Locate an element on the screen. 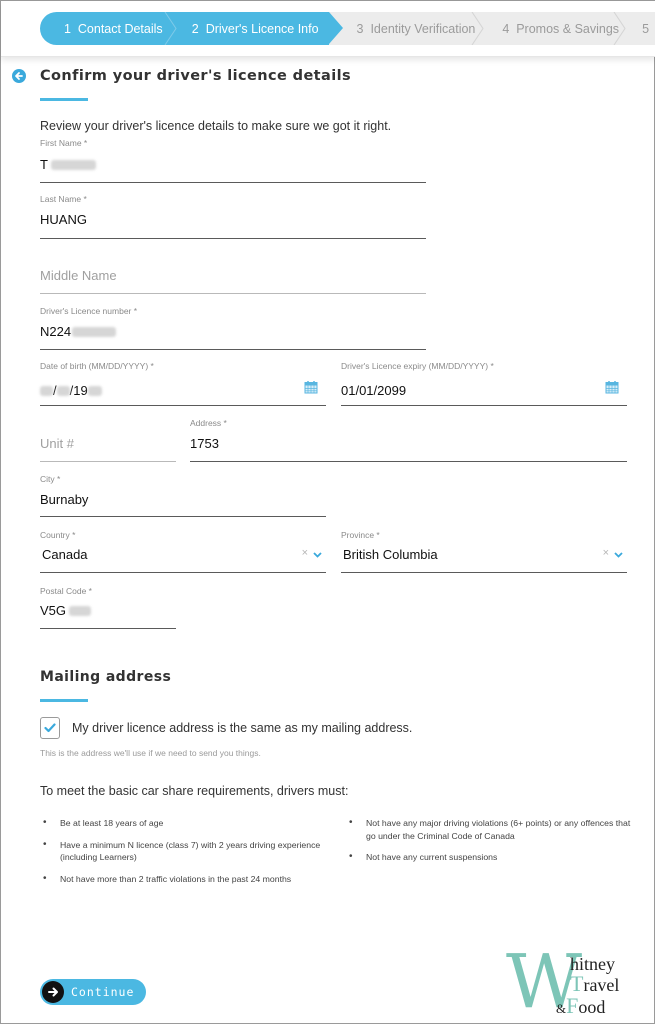 The height and width of the screenshot is (1024, 655). province-label: Province * is located at coordinates (360, 535).